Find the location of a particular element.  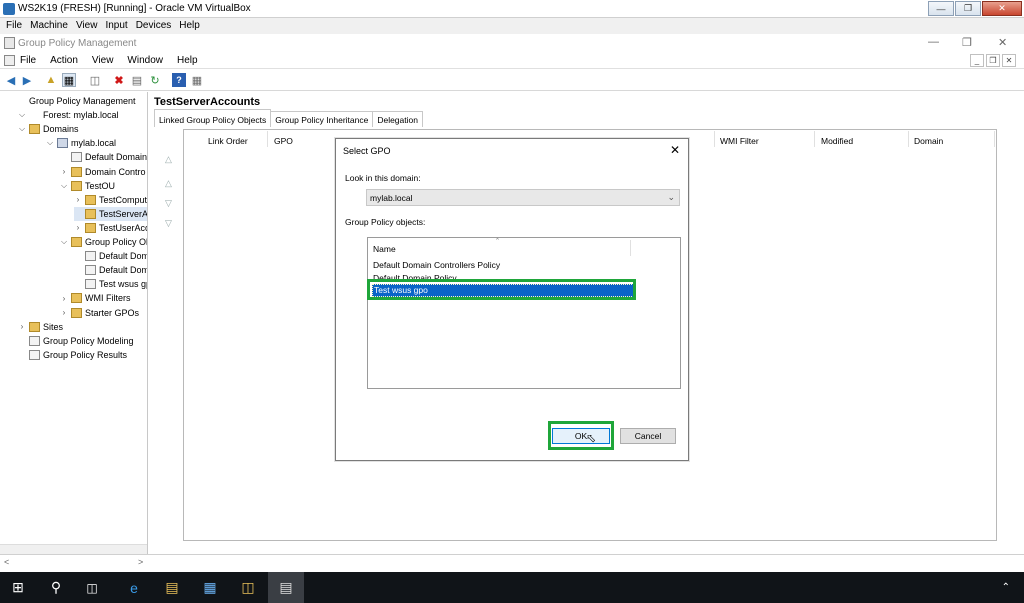

tree-node: › Sites is located at coordinates (40, 327).